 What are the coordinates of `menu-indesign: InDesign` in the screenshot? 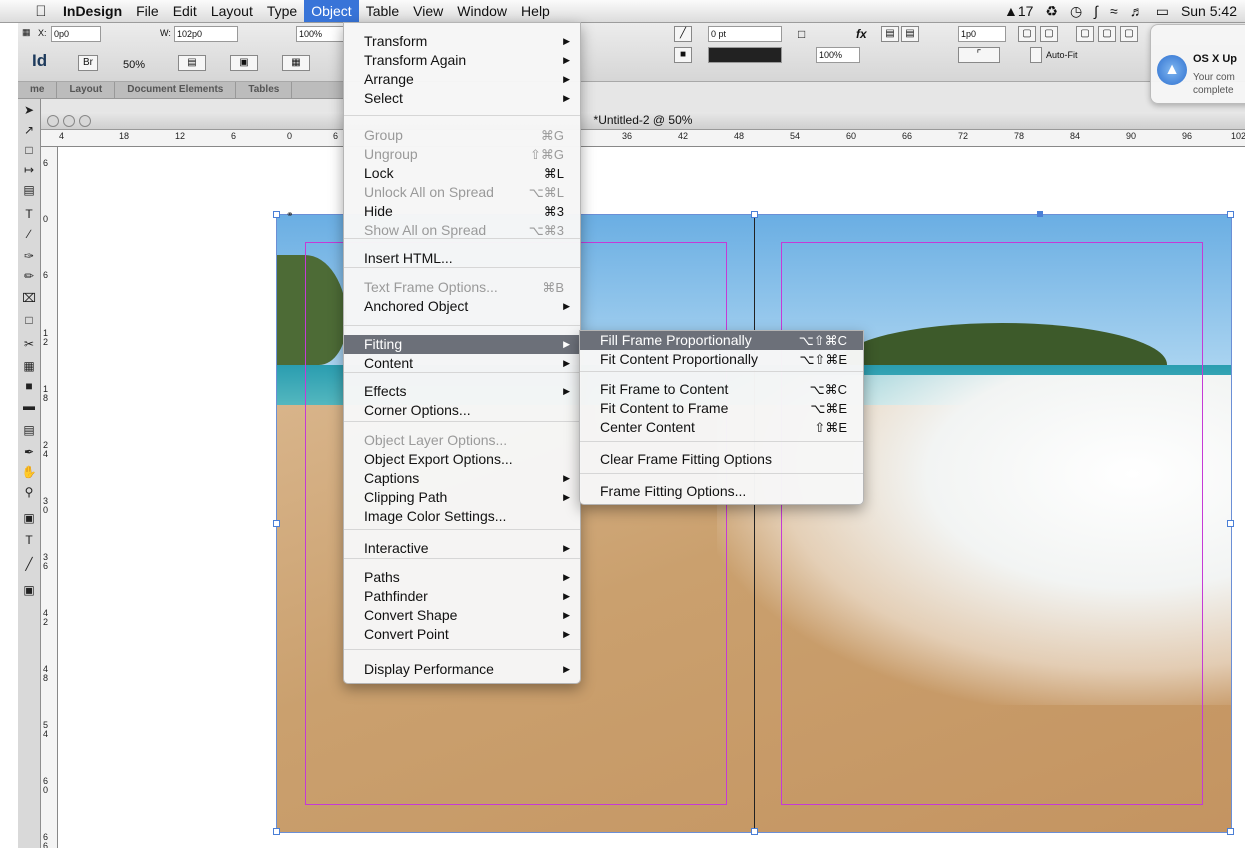 It's located at (92, 11).